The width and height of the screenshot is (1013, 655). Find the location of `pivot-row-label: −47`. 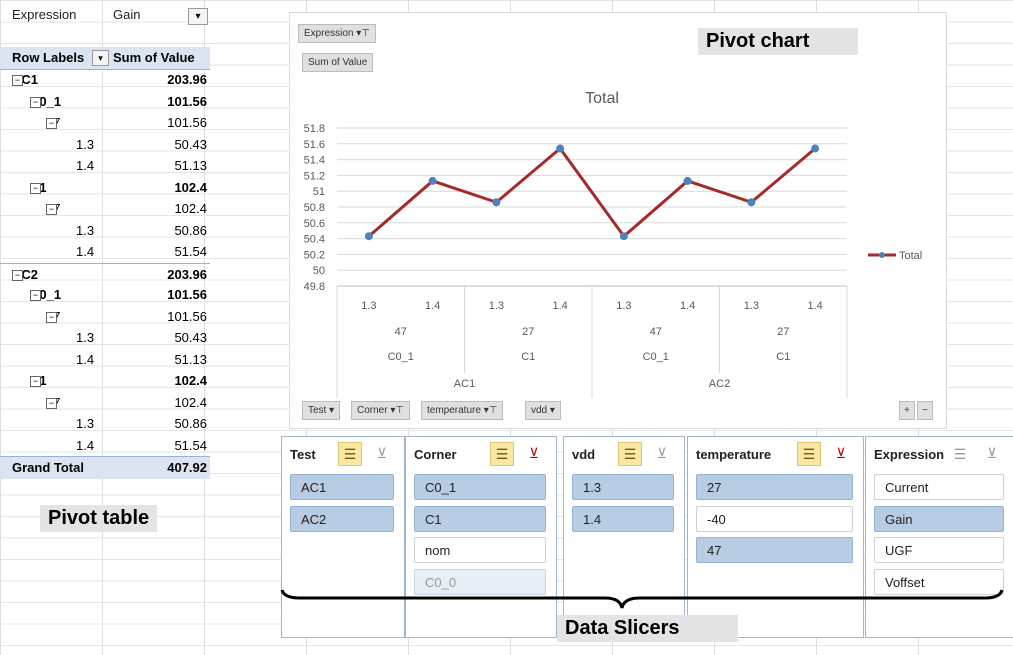

pivot-row-label: −47 is located at coordinates (53, 122).